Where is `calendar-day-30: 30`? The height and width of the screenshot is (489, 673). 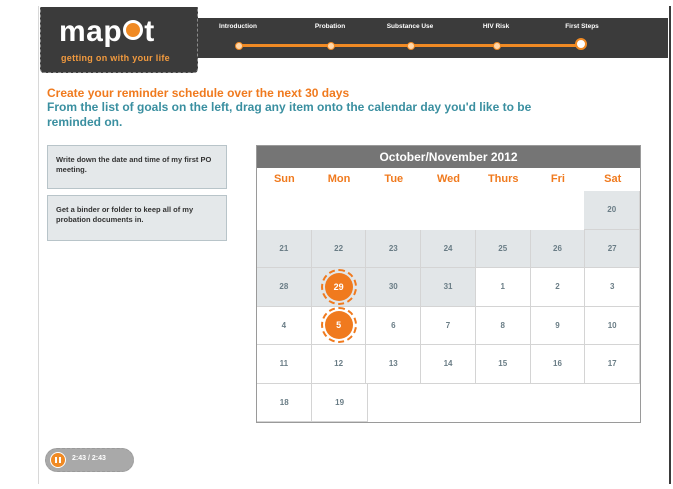
calendar-day-30: 30 is located at coordinates (394, 287).